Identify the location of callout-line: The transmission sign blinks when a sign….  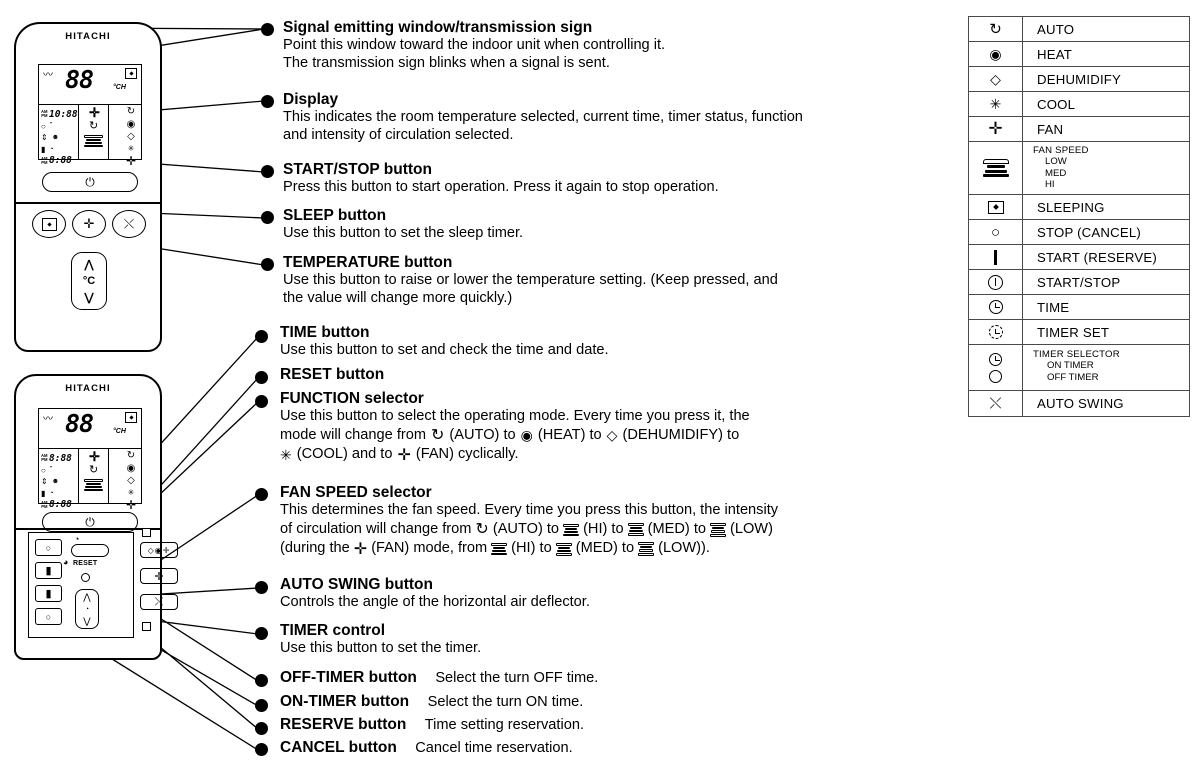
(446, 63).